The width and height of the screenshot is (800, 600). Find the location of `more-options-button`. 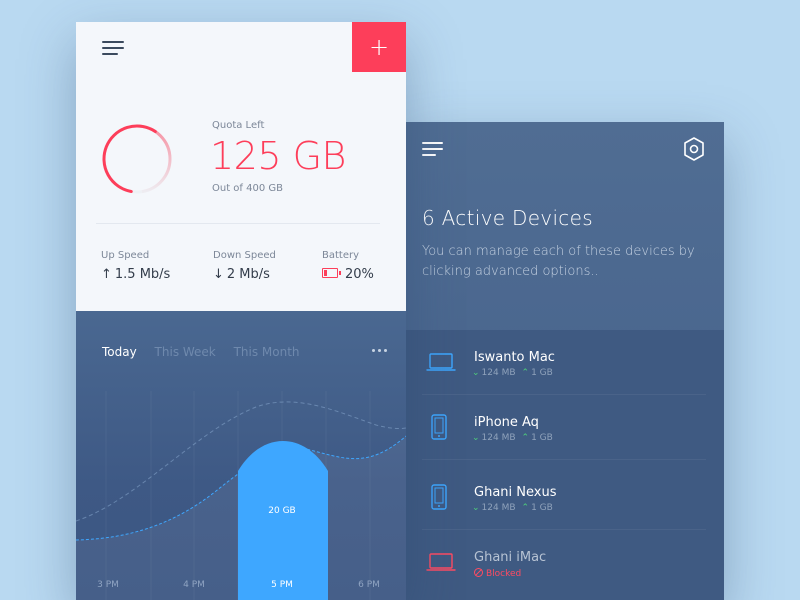

more-options-button is located at coordinates (382, 350).